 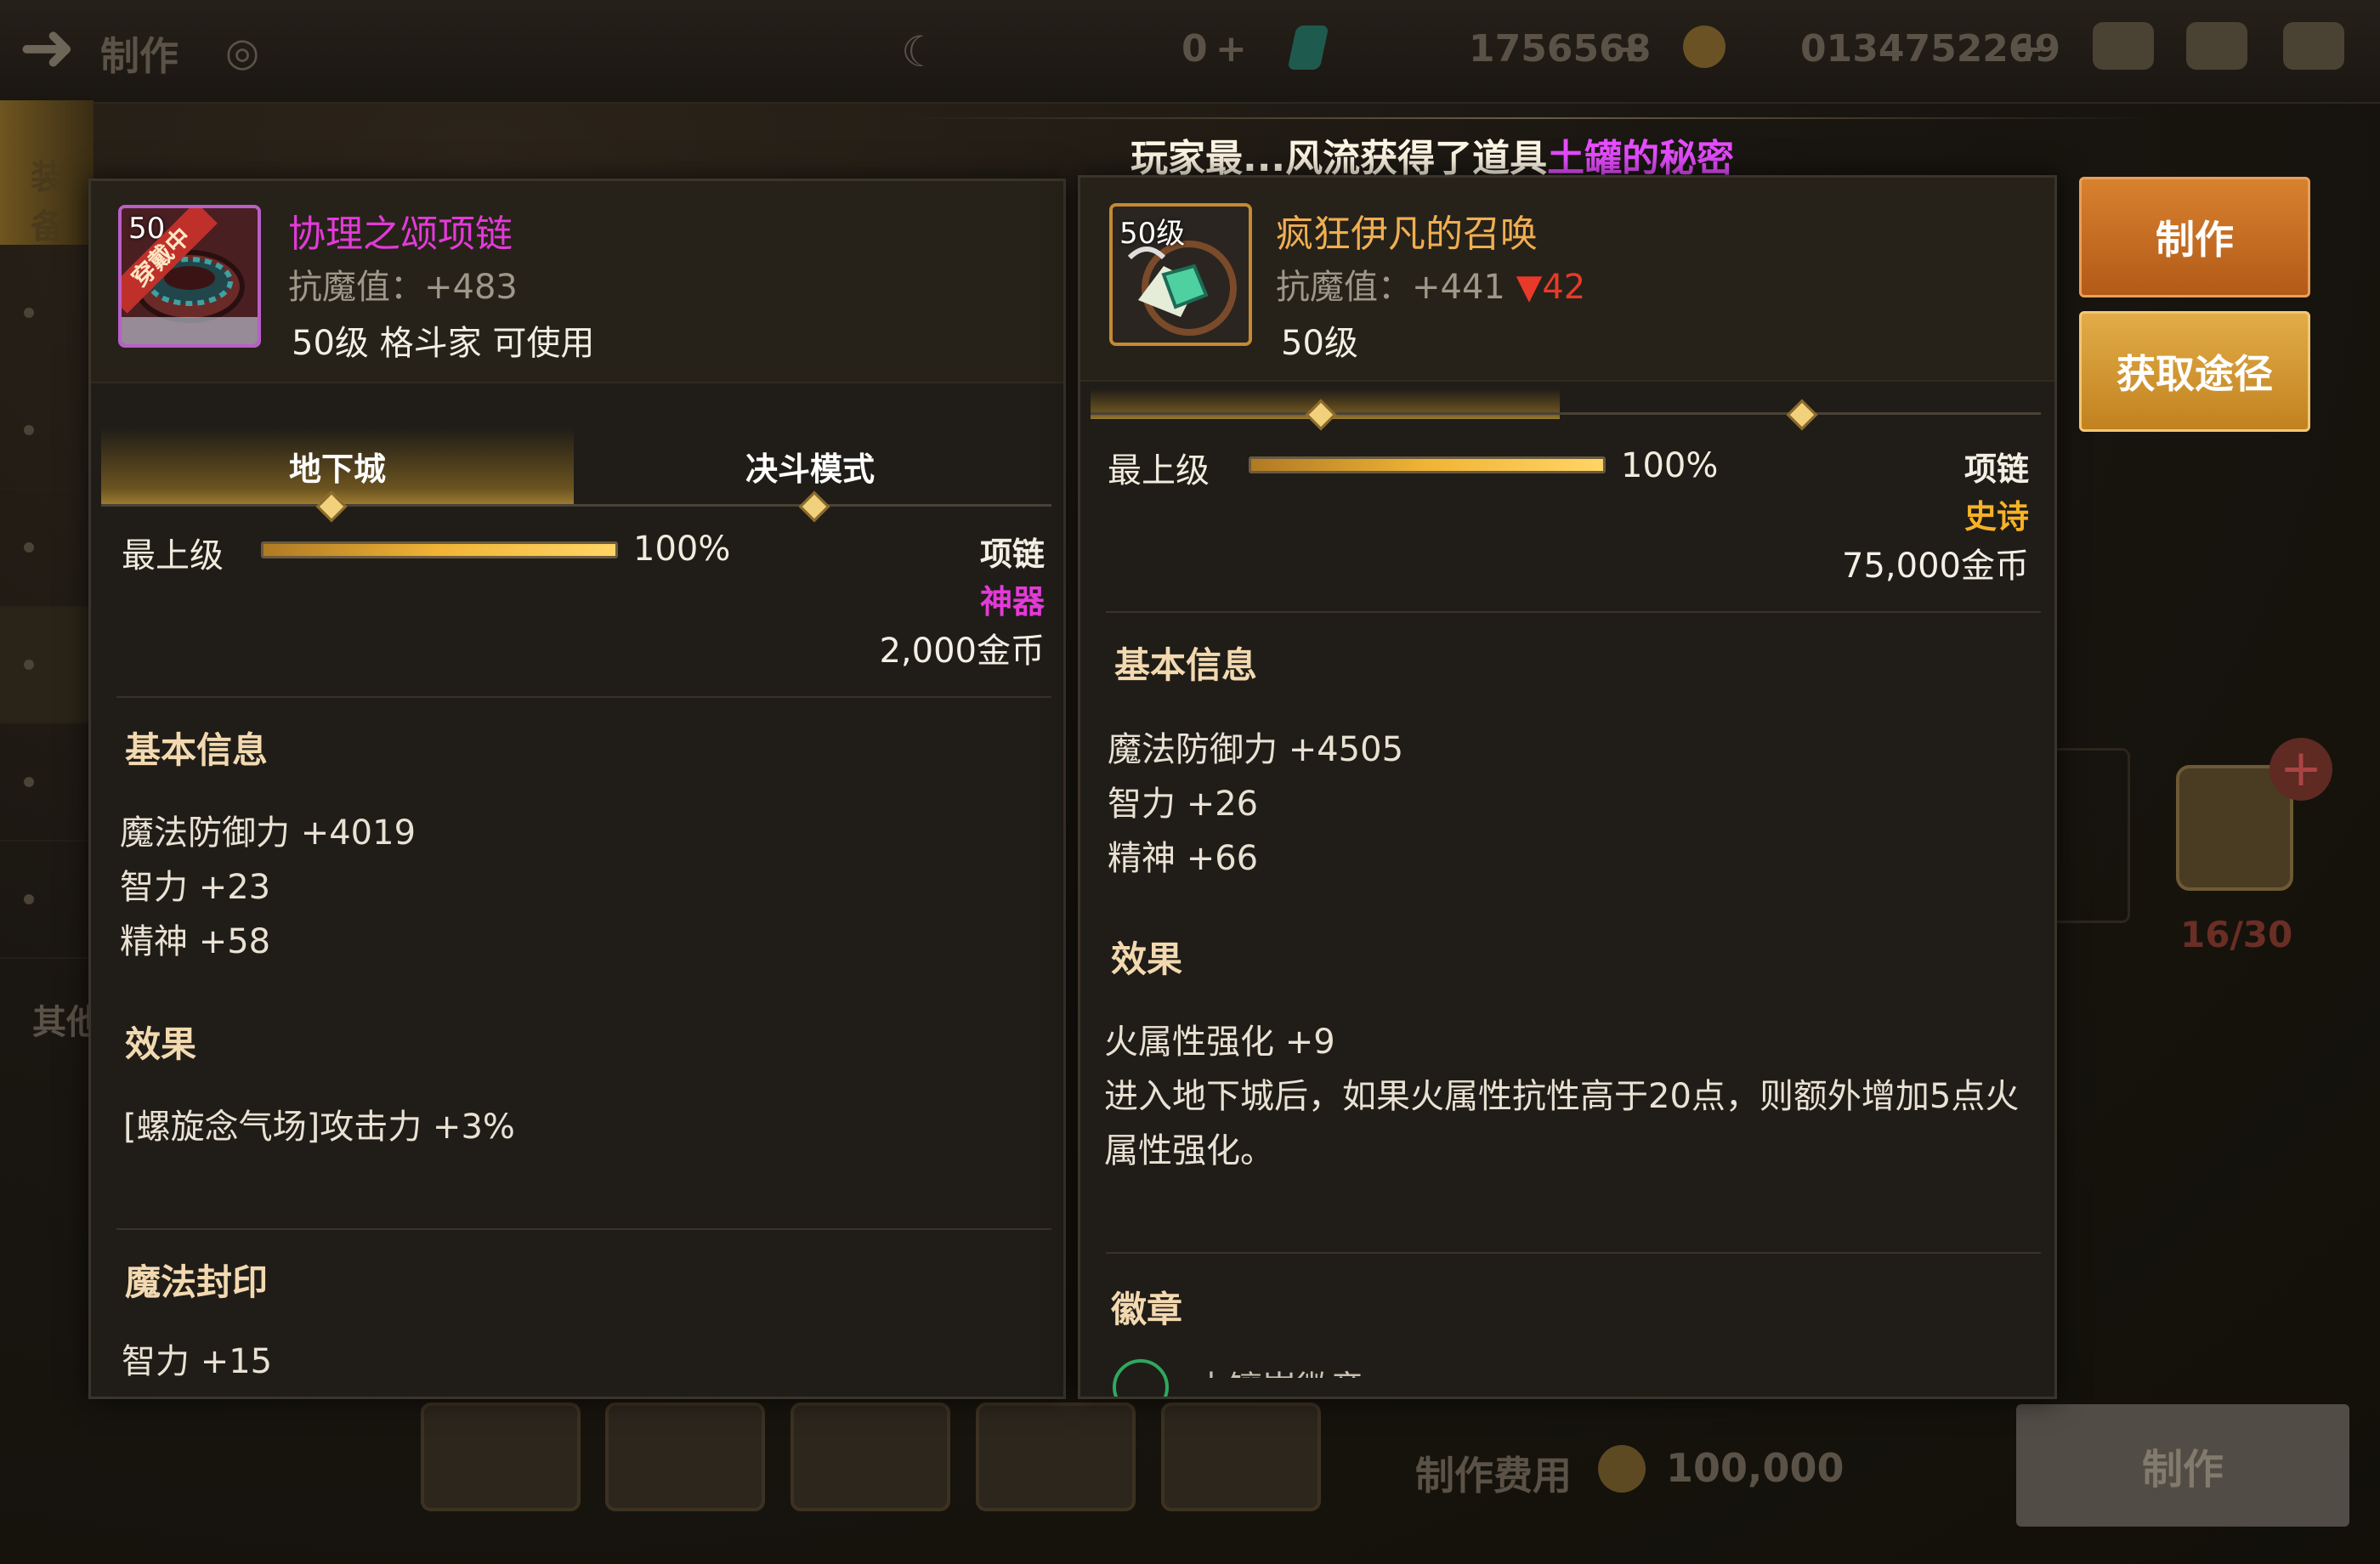 I want to click on currency-b-plus: +, so click(x=1630, y=49).